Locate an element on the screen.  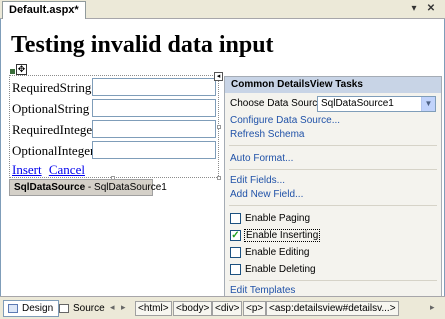
data-source-value: SqlDataSource1 is located at coordinates (357, 103).